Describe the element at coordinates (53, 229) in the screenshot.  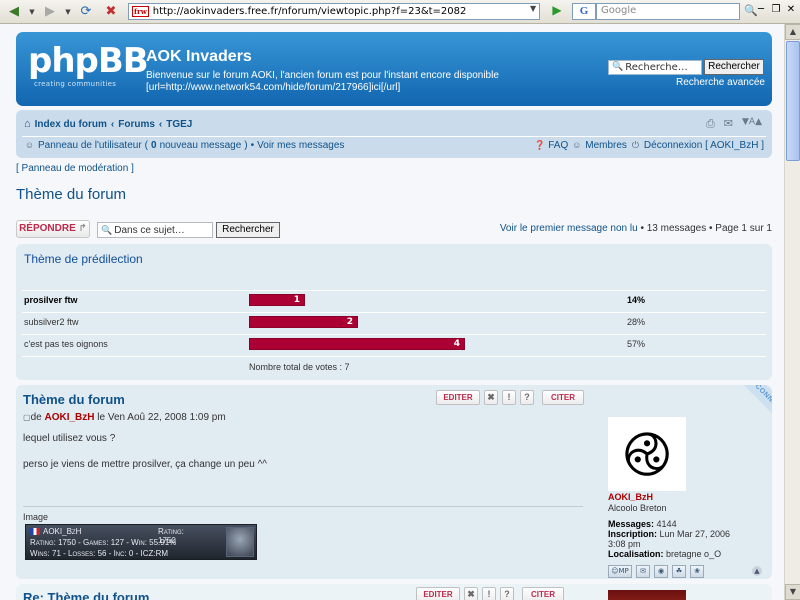
I see `reply-button: RÉPONDRE ↱` at that location.